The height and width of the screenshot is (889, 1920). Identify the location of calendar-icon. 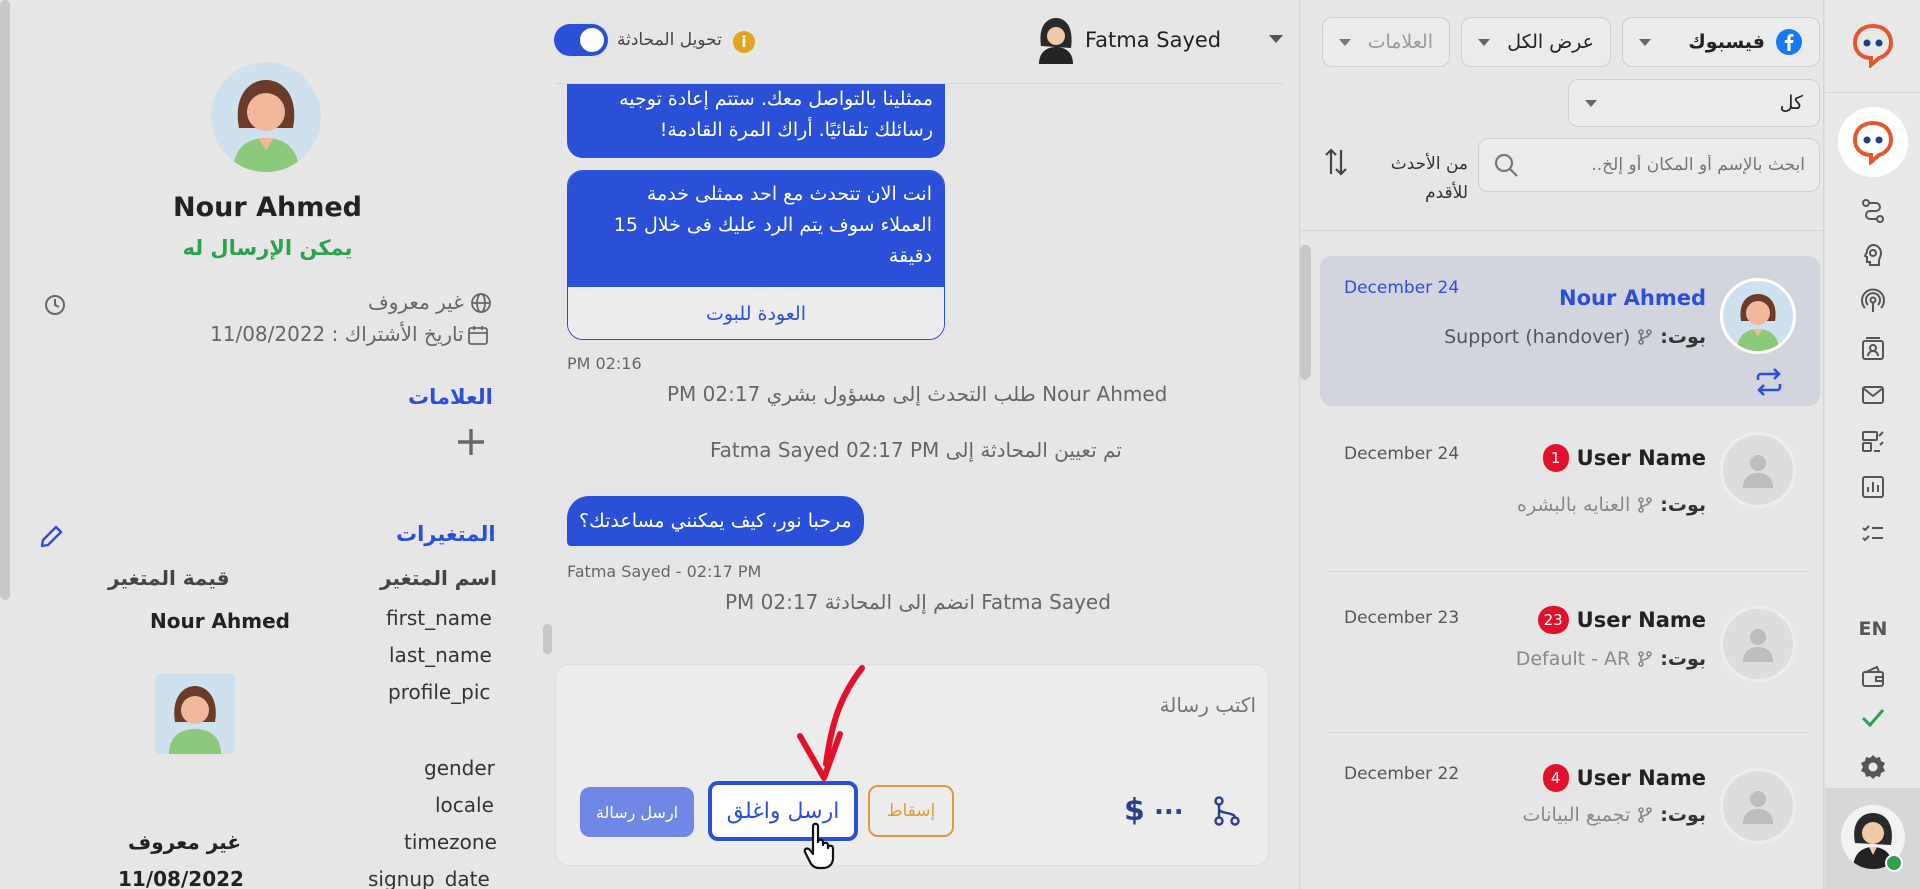
(478, 335).